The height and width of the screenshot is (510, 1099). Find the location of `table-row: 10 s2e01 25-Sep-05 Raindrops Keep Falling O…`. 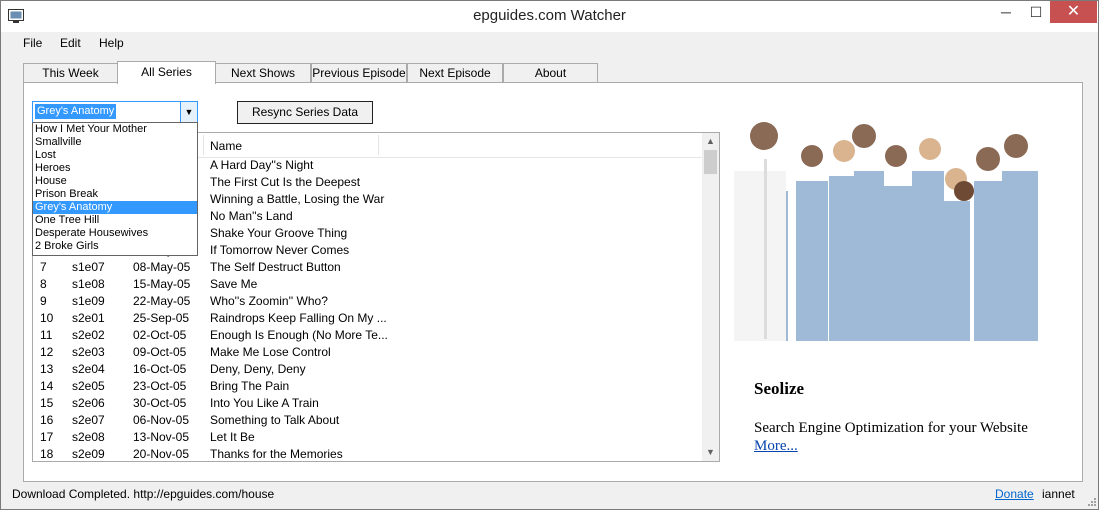

table-row: 10 s2e01 25-Sep-05 Raindrops Keep Falling O… is located at coordinates (368, 318).